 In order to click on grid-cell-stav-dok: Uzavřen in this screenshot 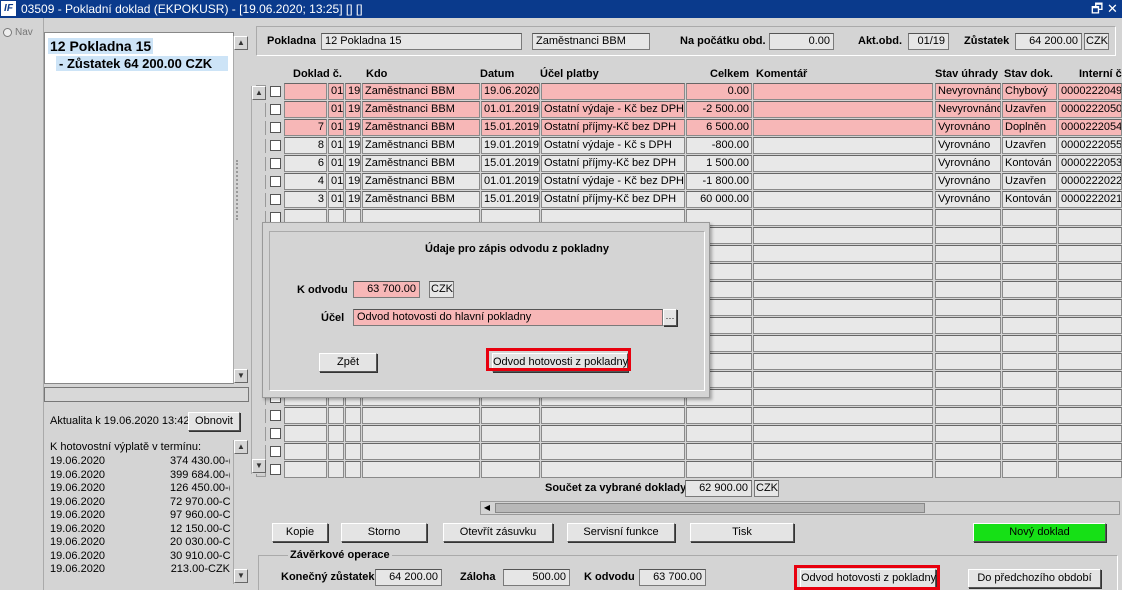, I will do `click(1029, 181)`.